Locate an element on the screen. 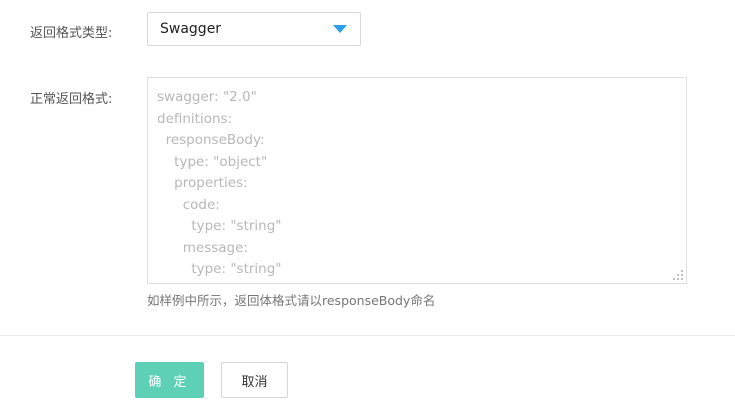 Image resolution: width=735 pixels, height=416 pixels. resize-handle-icon is located at coordinates (678, 275).